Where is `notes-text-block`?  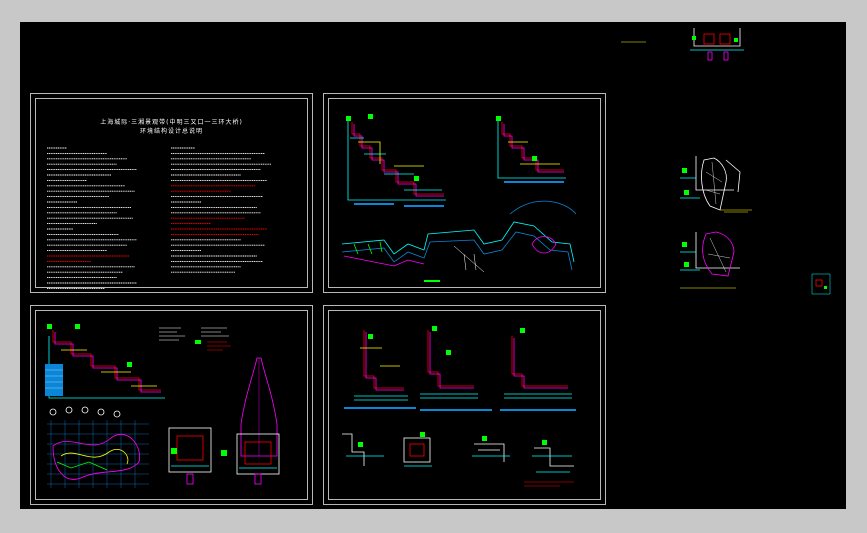 notes-text-block is located at coordinates (159, 218).